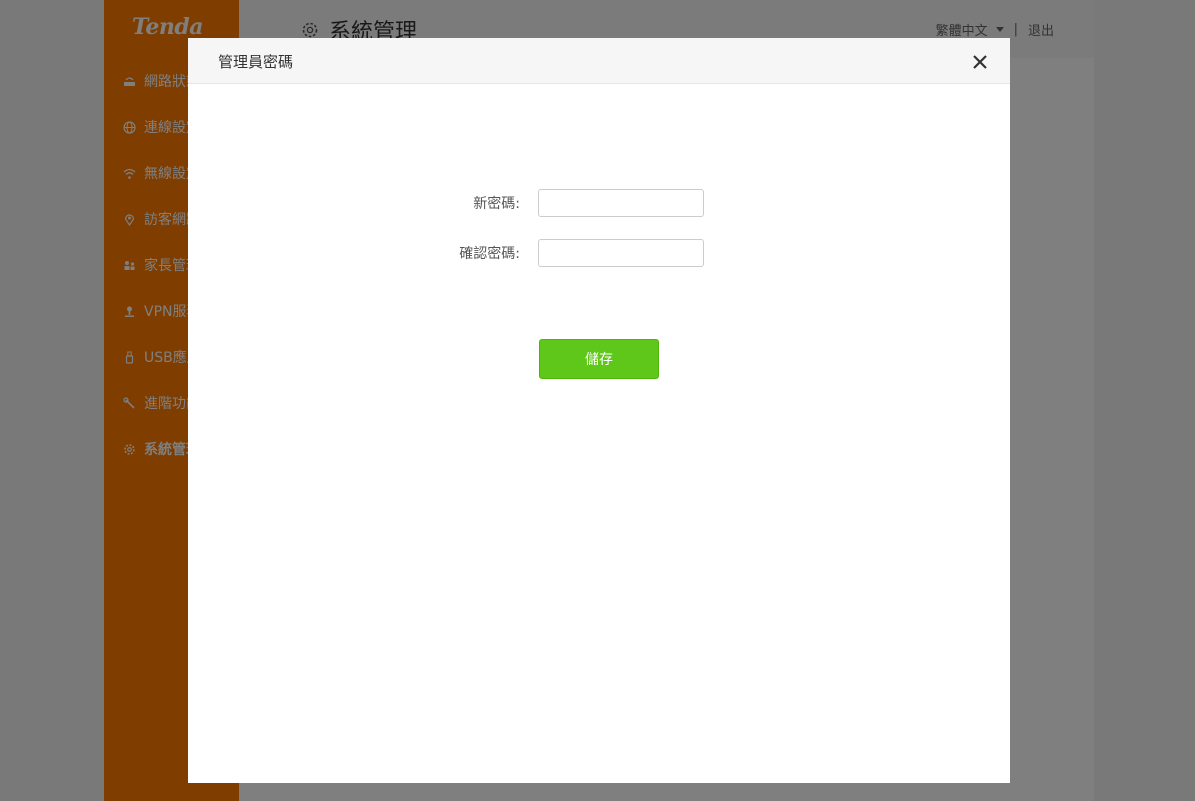 This screenshot has height=801, width=1195. Describe the element at coordinates (599, 61) in the screenshot. I see `dialog-header: 管理員密碼` at that location.